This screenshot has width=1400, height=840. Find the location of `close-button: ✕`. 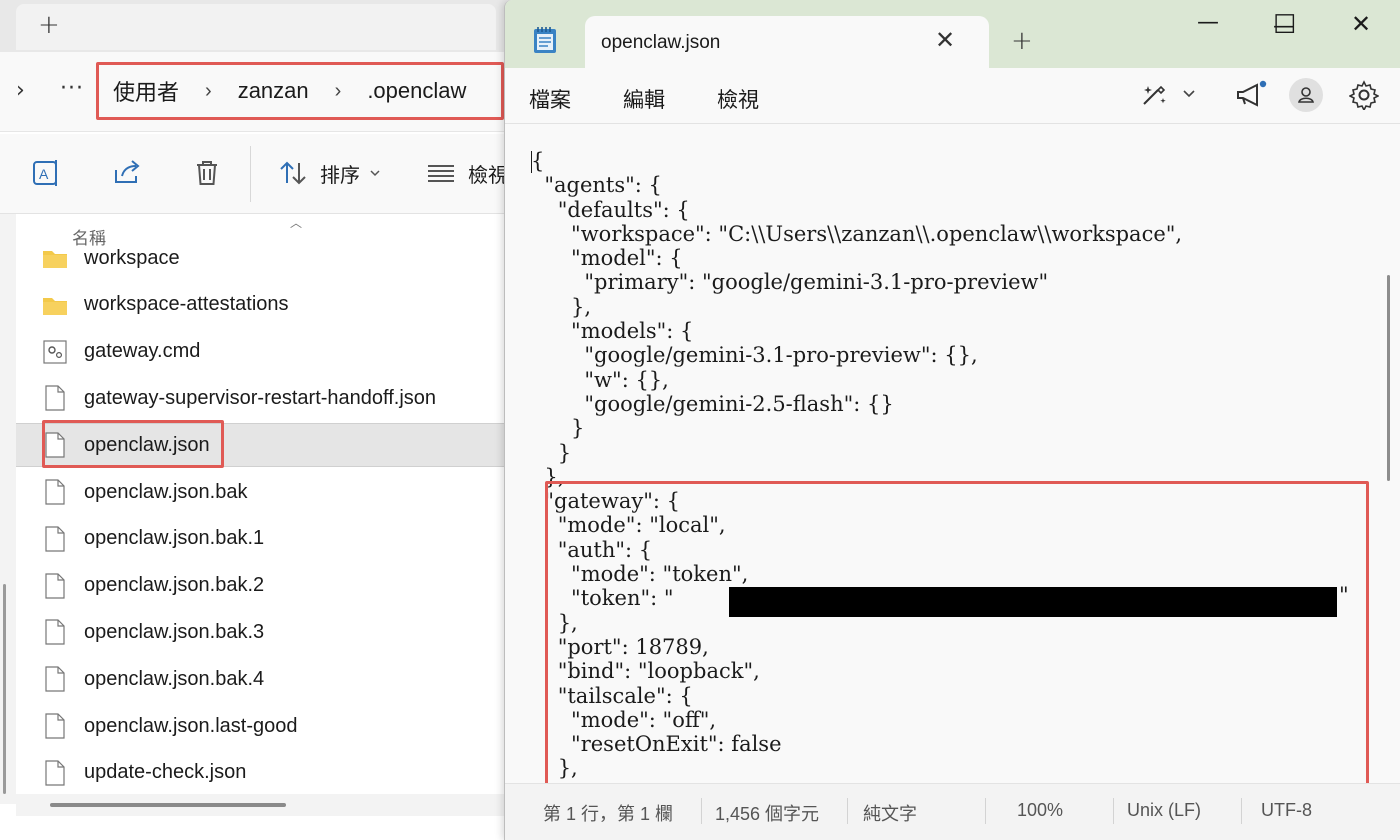

close-button: ✕ is located at coordinates (1361, 24).